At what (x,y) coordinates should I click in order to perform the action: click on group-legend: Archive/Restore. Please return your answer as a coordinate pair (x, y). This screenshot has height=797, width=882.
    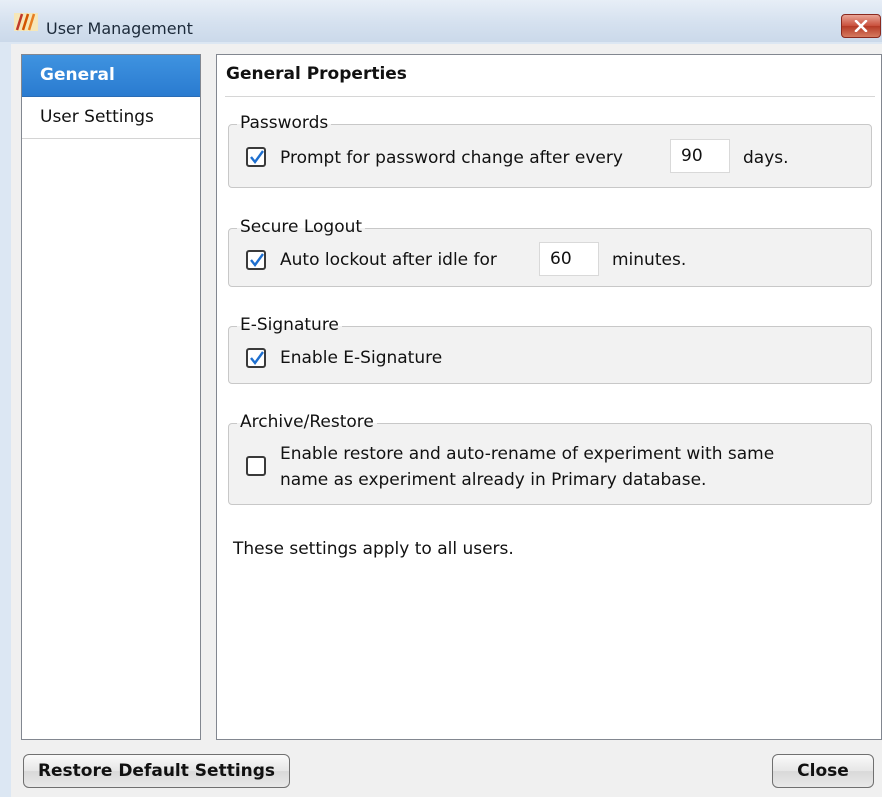
    Looking at the image, I should click on (307, 422).